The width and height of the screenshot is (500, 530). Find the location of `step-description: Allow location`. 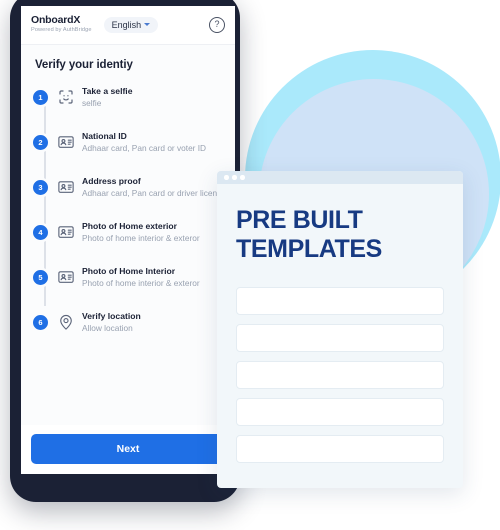

step-description: Allow location is located at coordinates (107, 328).